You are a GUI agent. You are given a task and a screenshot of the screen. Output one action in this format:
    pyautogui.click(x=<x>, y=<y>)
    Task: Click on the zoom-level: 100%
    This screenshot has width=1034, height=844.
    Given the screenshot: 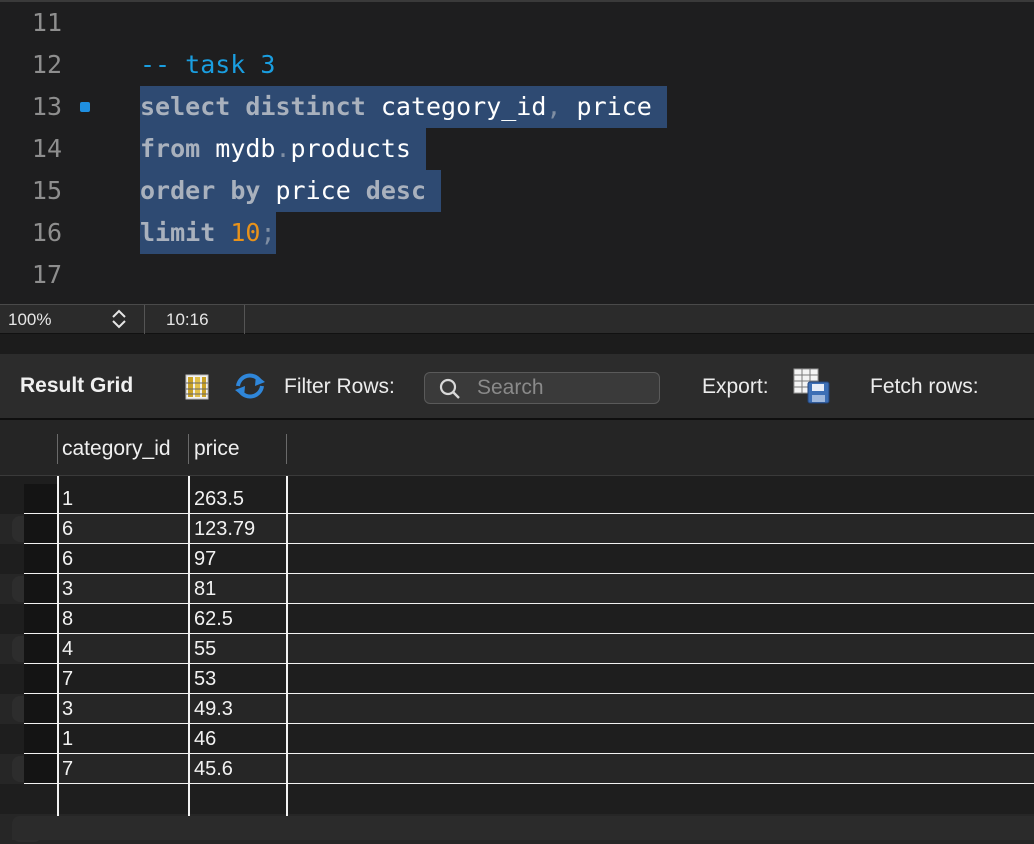 What is the action you would take?
    pyautogui.click(x=30, y=319)
    